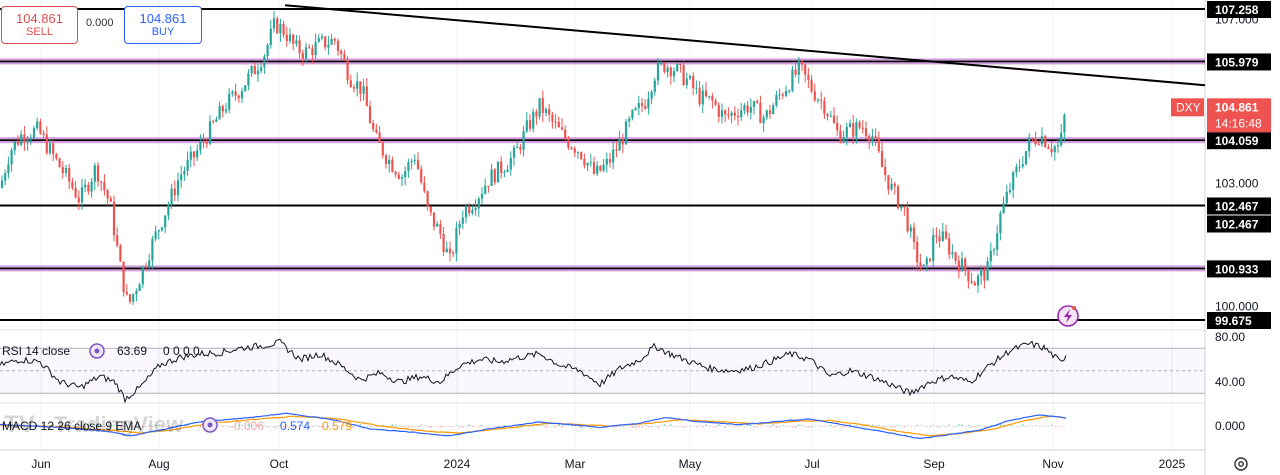 Image resolution: width=1280 pixels, height=475 pixels. What do you see at coordinates (1237, 307) in the screenshot?
I see `price-tick: 100.000` at bounding box center [1237, 307].